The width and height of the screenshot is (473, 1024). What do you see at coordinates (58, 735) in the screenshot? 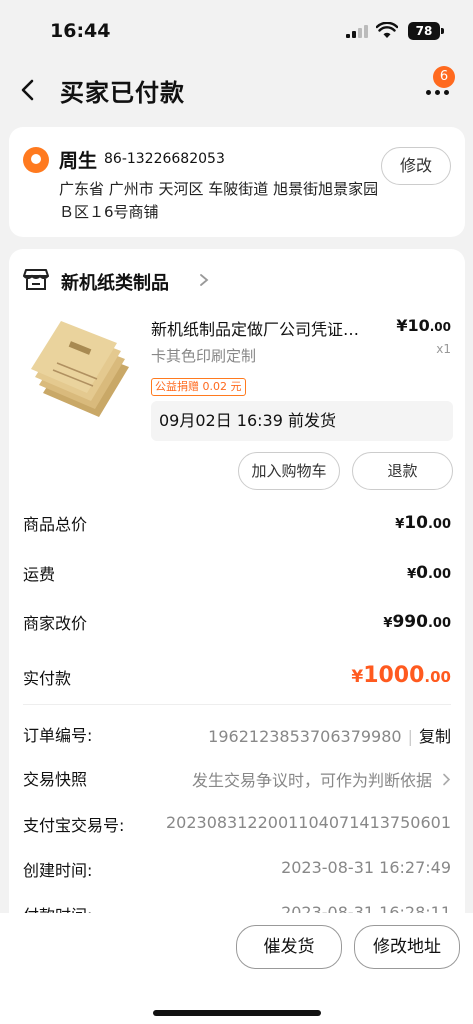
I see `order-number-label: 订单编号:` at bounding box center [58, 735].